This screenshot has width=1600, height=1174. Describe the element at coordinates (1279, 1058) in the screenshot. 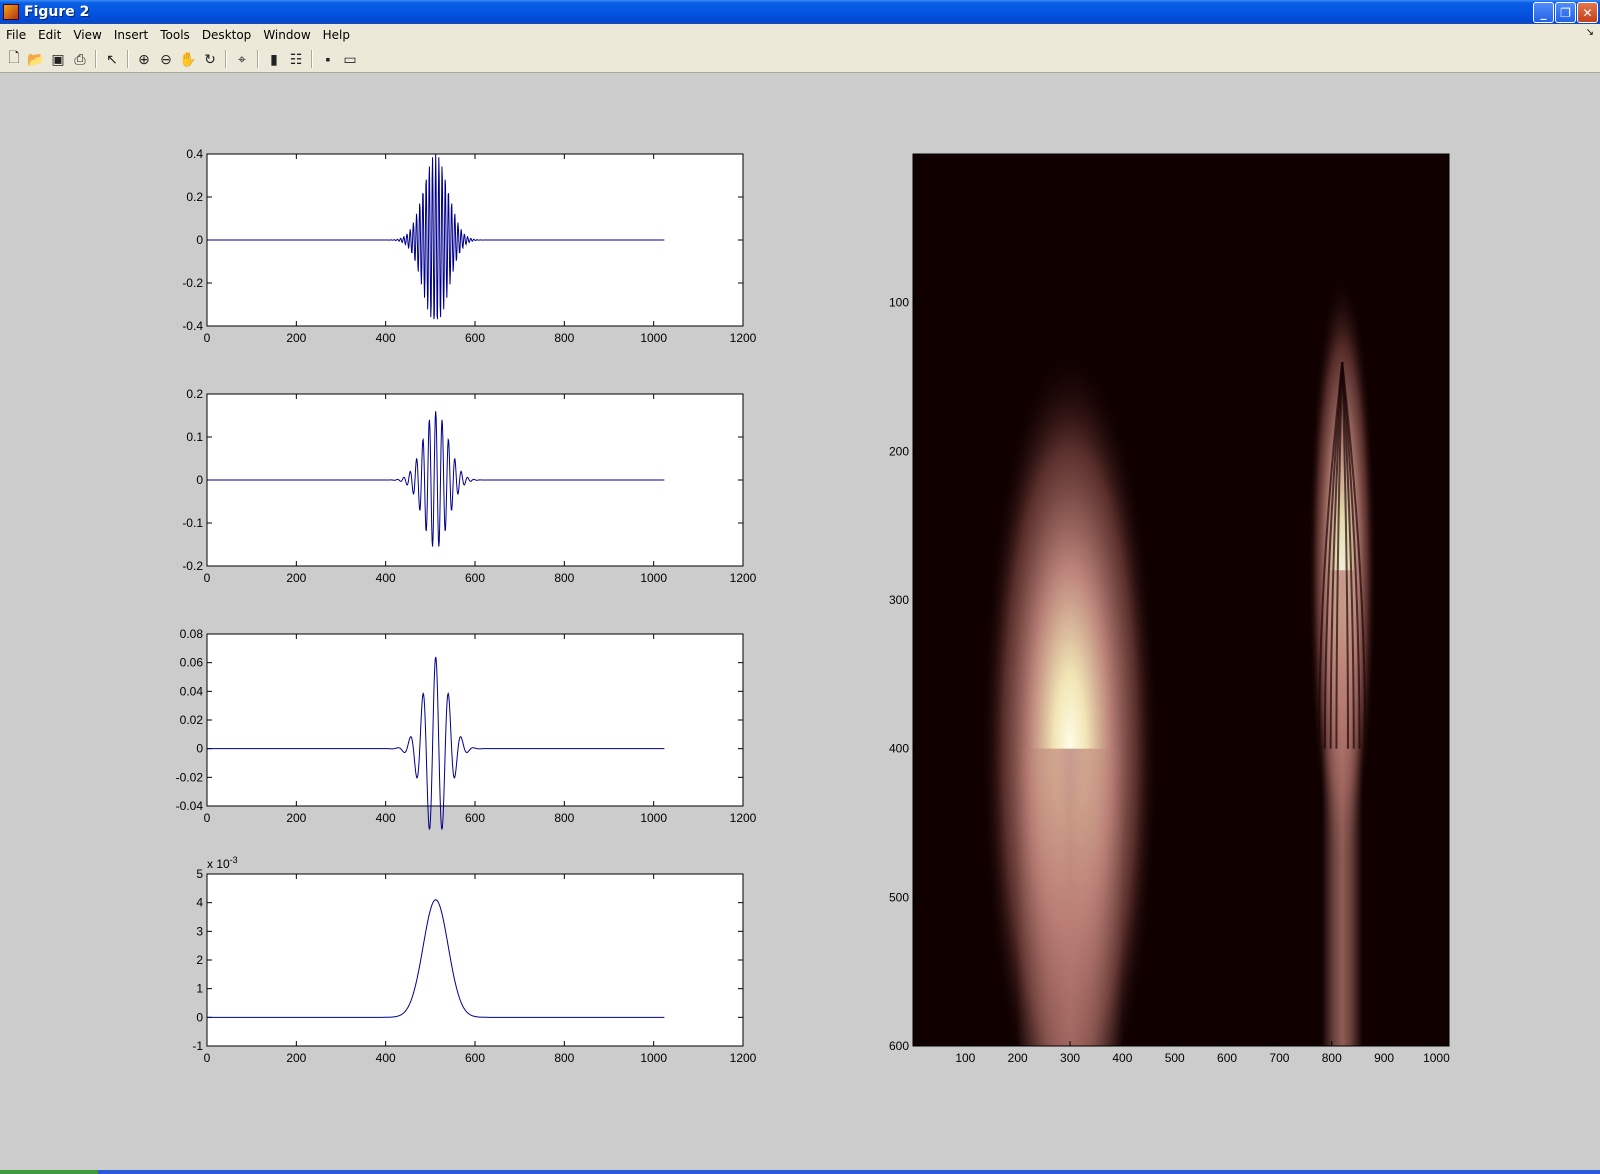

I see `heatmap-x-tick-label: 700` at that location.